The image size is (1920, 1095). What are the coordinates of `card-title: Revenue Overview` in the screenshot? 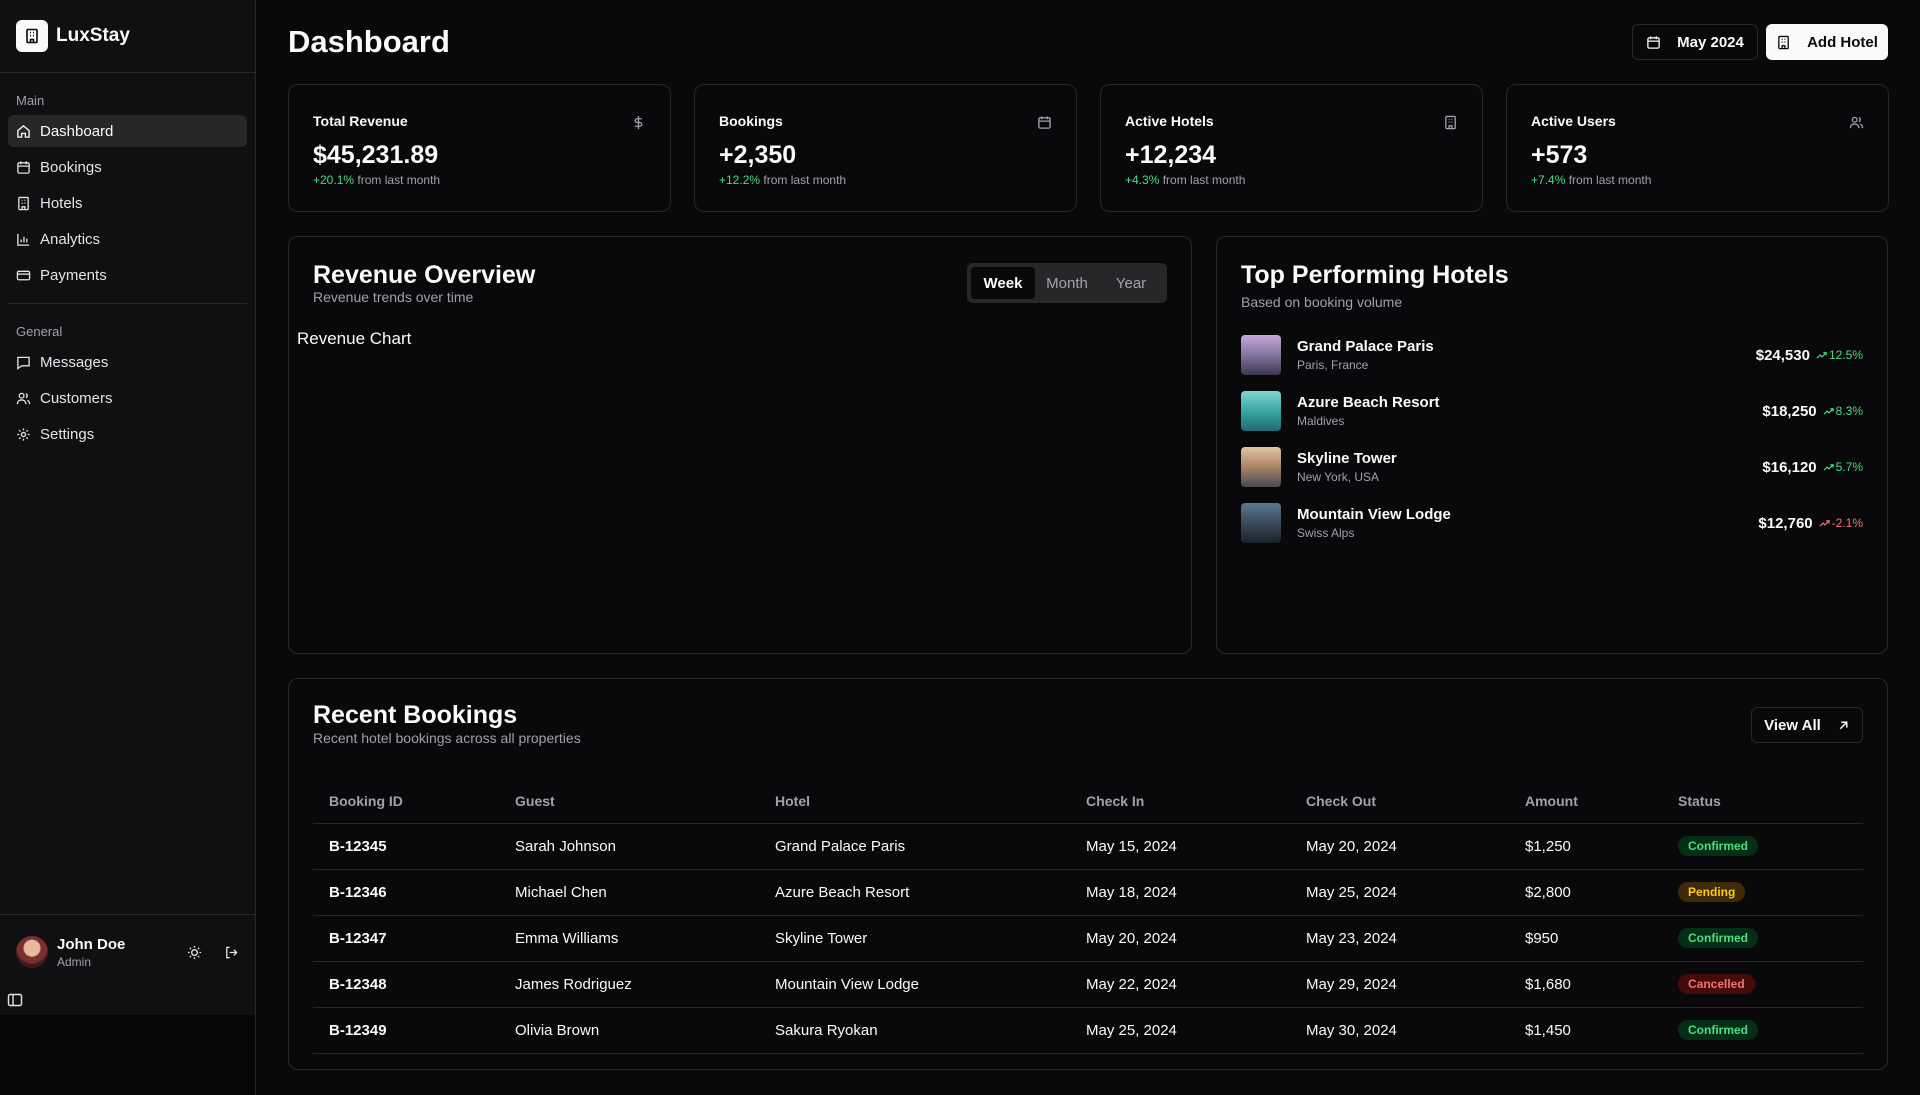 It's located at (424, 275).